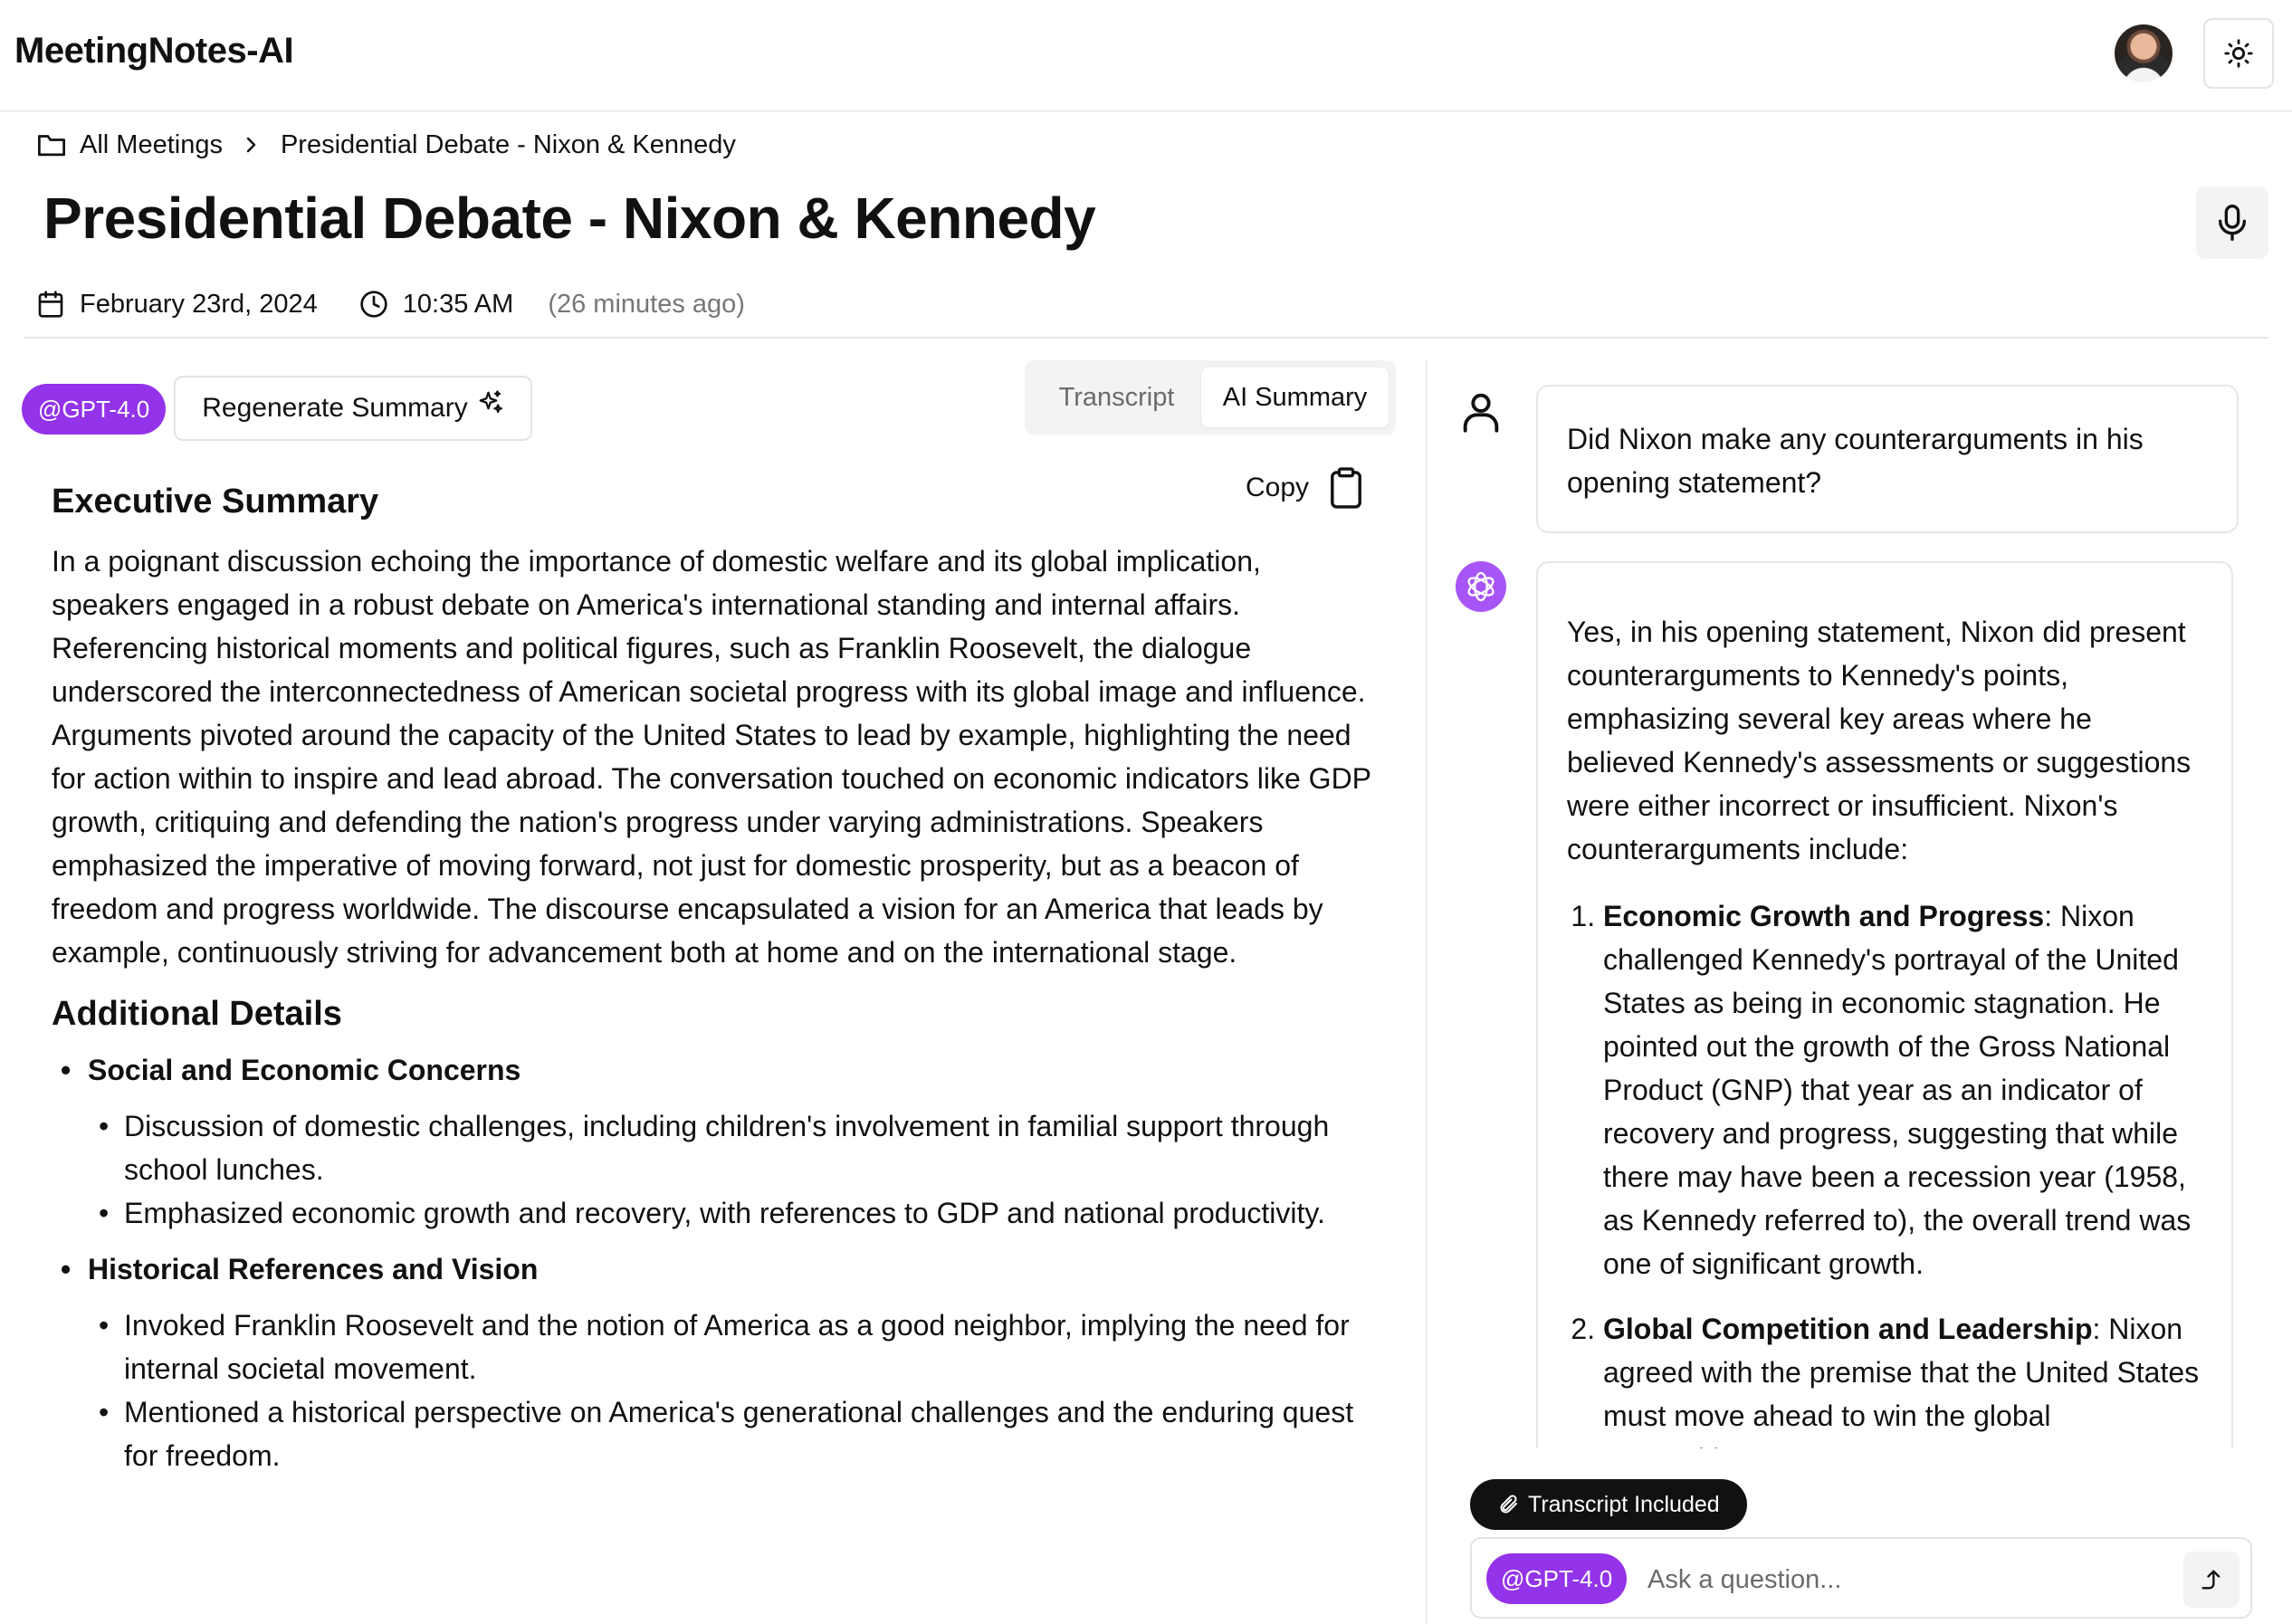  Describe the element at coordinates (1117, 397) in the screenshot. I see `tab-transcript: Transcript` at that location.